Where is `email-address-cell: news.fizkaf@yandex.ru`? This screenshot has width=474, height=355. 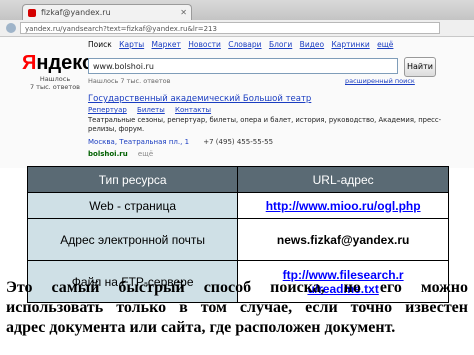
email-address-cell: news.fizkaf@yandex.ru is located at coordinates (343, 239).